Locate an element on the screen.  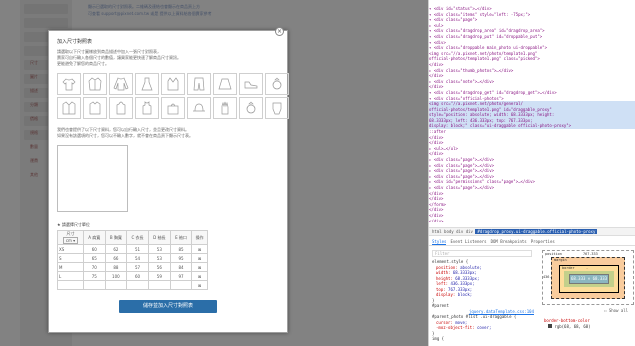
measure-input: 95 is located at coordinates (181, 258).